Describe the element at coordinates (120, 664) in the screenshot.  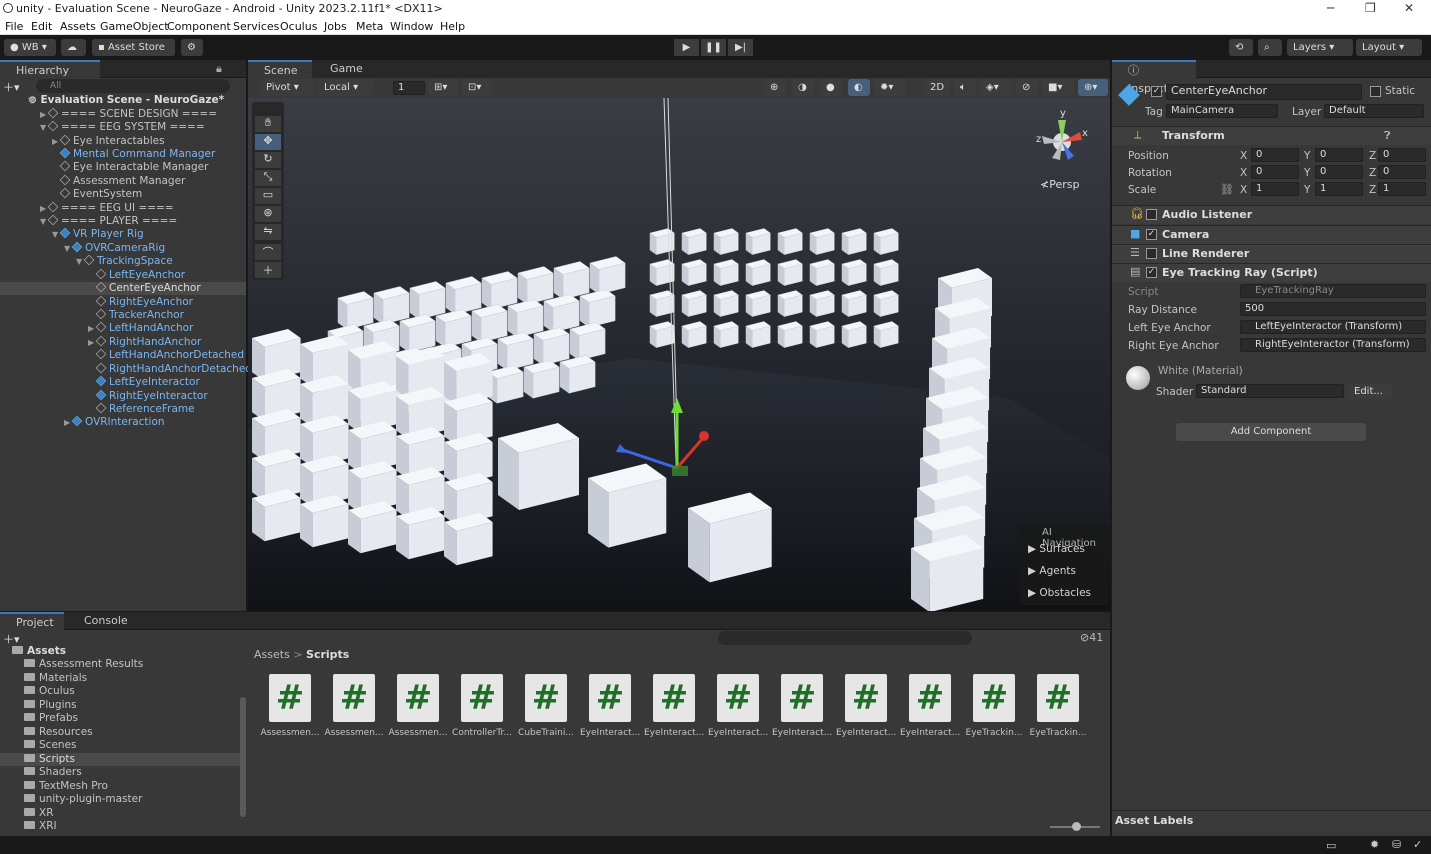
I see `folder-item: Assessment Results` at that location.